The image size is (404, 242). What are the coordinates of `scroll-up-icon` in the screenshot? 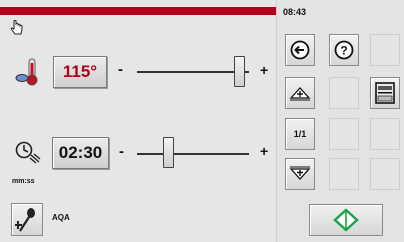 It's located at (300, 94).